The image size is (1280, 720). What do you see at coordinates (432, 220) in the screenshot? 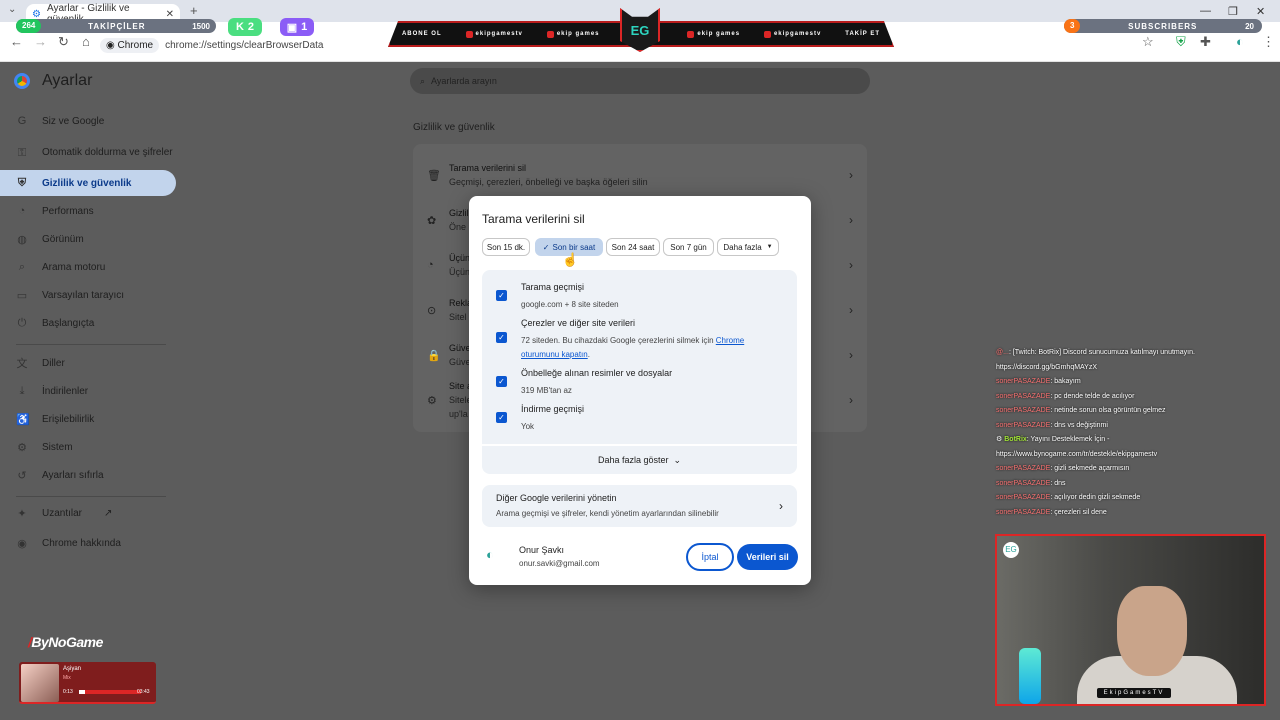
I see `row-icon: ✿` at bounding box center [432, 220].